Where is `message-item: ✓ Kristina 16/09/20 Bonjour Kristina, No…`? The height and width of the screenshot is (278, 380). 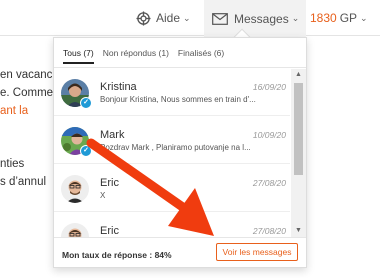
message-item: ✓ Kristina 16/09/20 Bonjour Kristina, No… is located at coordinates (172, 92).